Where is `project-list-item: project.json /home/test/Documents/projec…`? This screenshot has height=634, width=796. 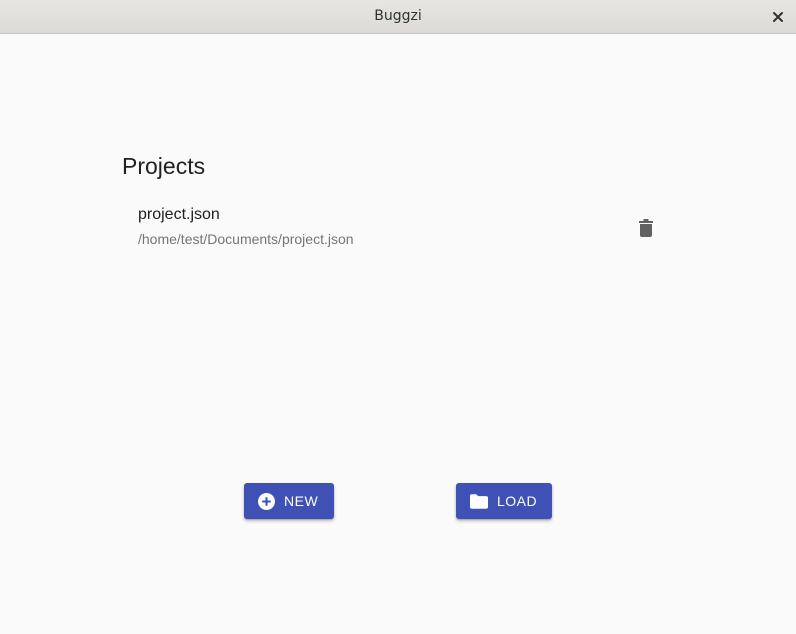
project-list-item: project.json /home/test/Documents/projec… is located at coordinates (392, 226).